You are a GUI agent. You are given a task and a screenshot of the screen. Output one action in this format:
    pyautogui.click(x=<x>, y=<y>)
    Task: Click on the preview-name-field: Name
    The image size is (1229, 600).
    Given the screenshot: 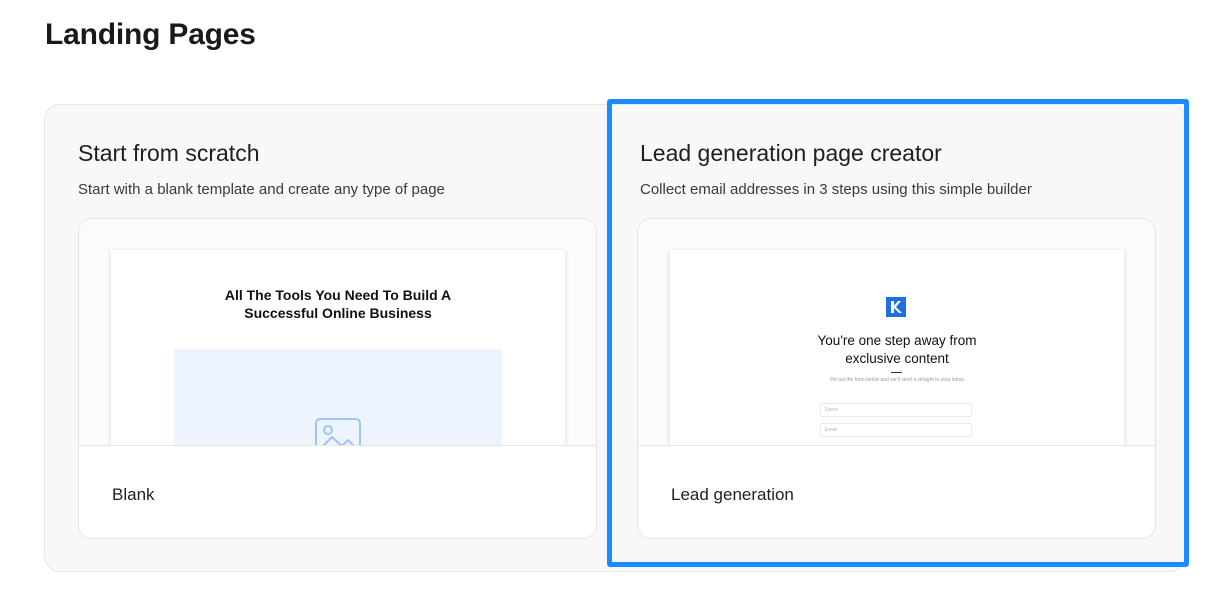 What is the action you would take?
    pyautogui.click(x=896, y=410)
    